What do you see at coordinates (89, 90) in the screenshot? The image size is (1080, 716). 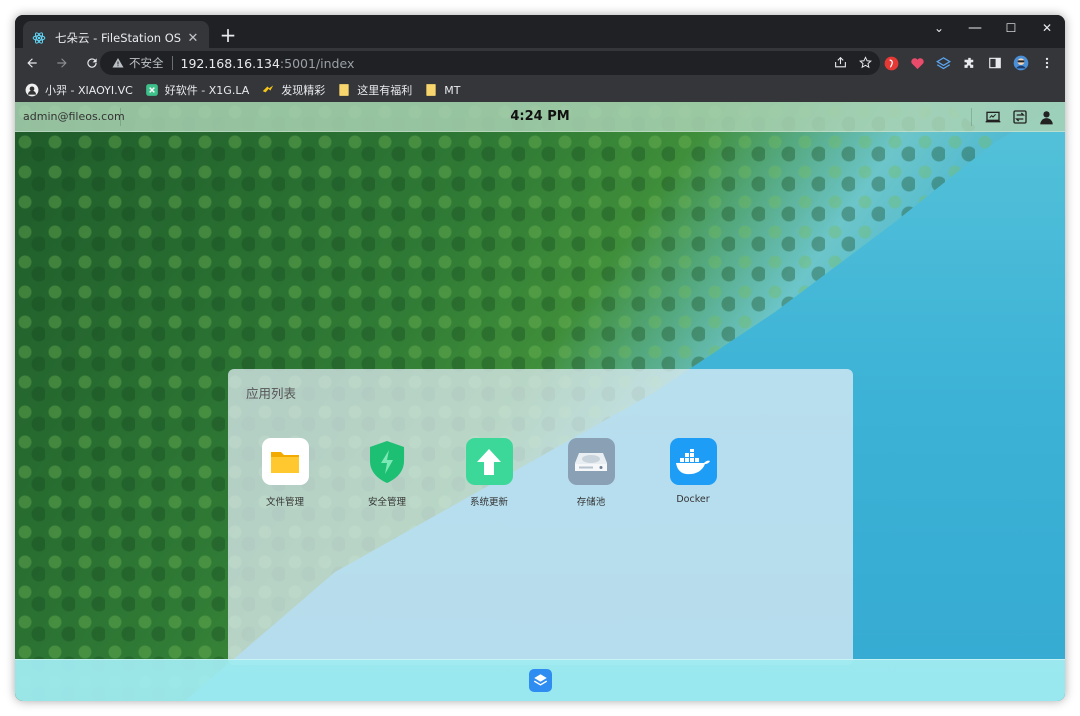 I see `bookmark-label: 小羿 - XIAOYI.VC` at bounding box center [89, 90].